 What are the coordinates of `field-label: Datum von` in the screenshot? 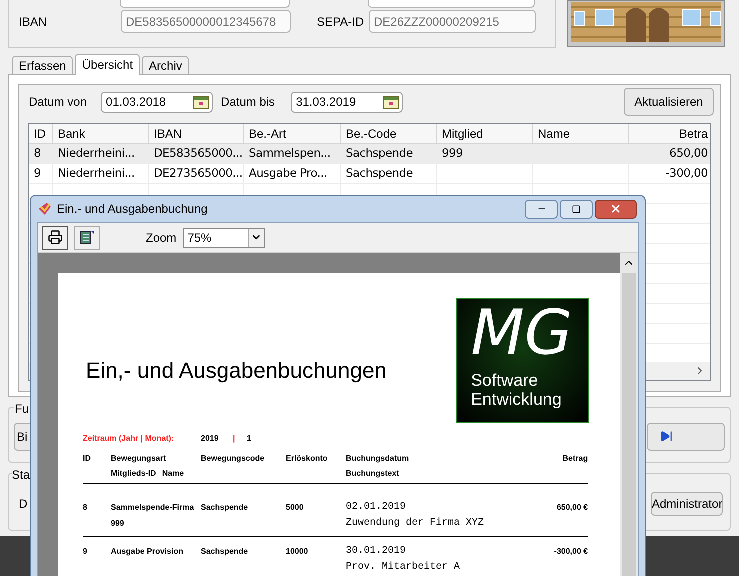 It's located at (58, 102).